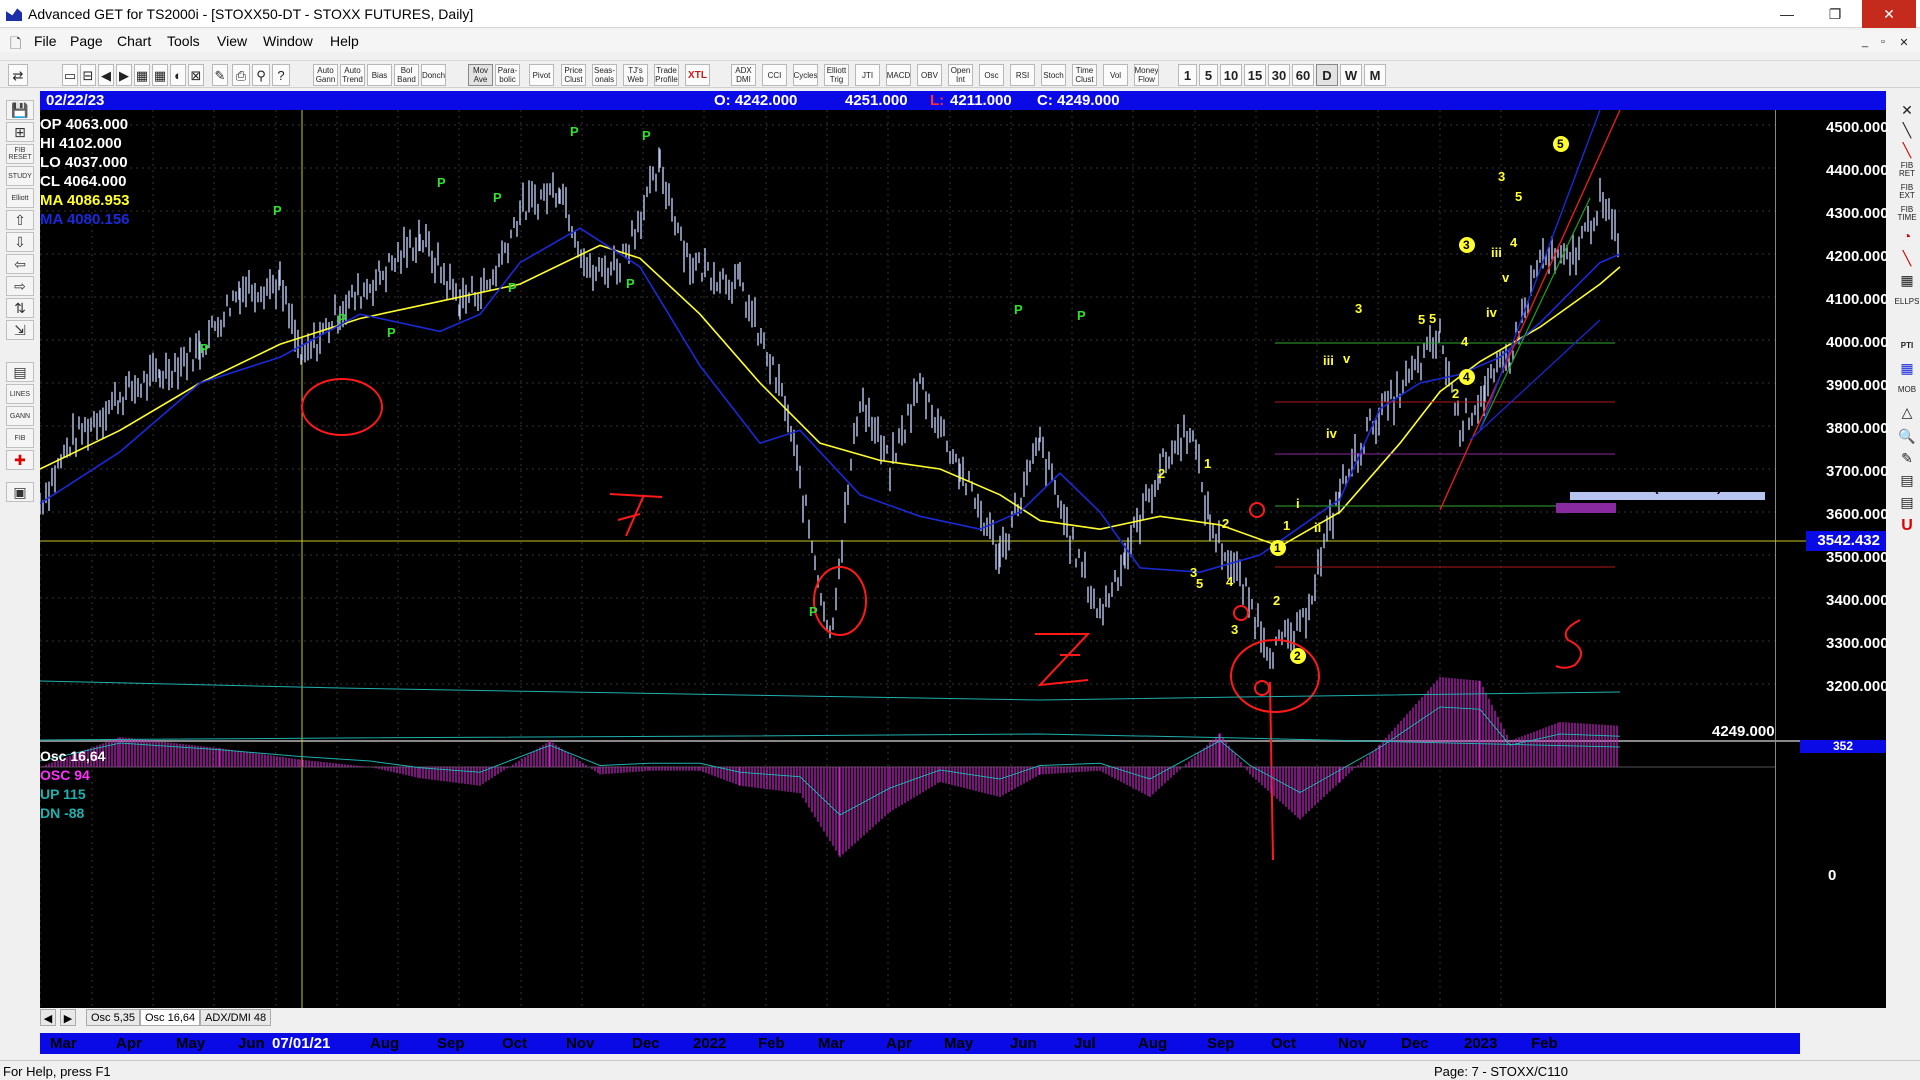 This screenshot has width=1920, height=1080. Describe the element at coordinates (20, 264) in the screenshot. I see `arrow-left-icon: ⇦` at that location.